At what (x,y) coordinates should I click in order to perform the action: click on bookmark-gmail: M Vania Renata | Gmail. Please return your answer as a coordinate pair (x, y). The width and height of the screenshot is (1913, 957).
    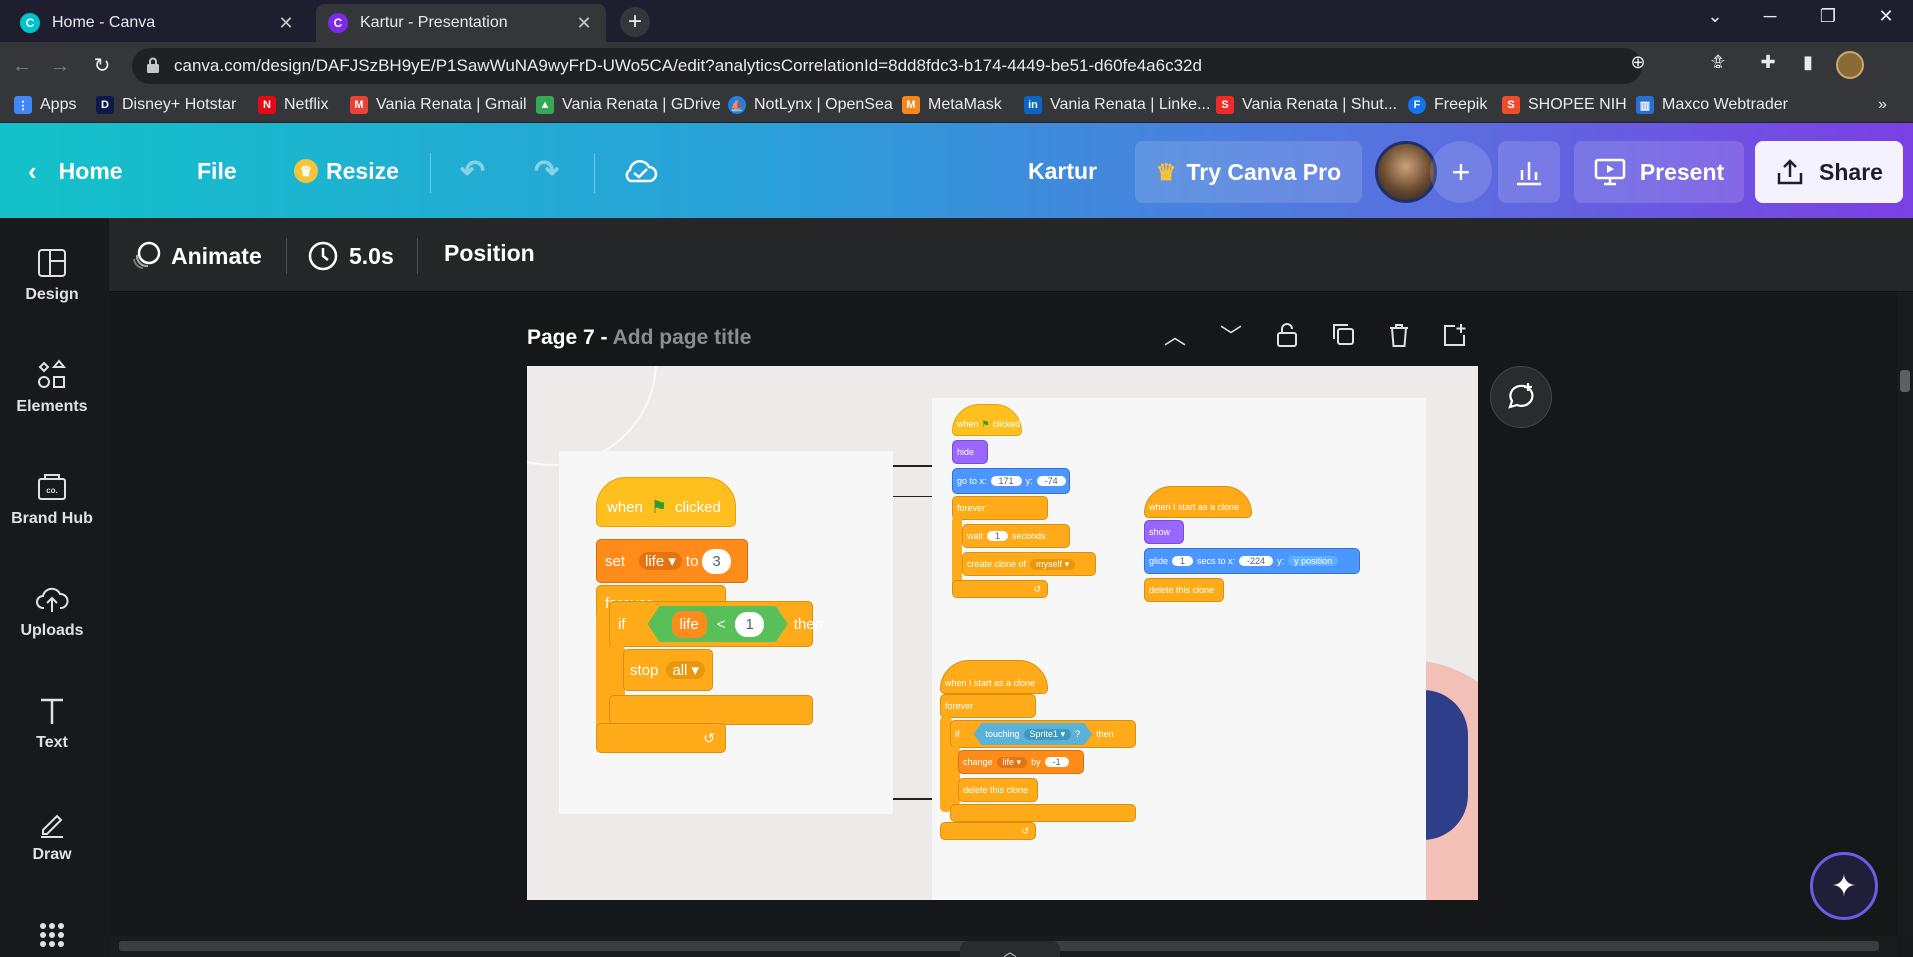
    Looking at the image, I should click on (438, 105).